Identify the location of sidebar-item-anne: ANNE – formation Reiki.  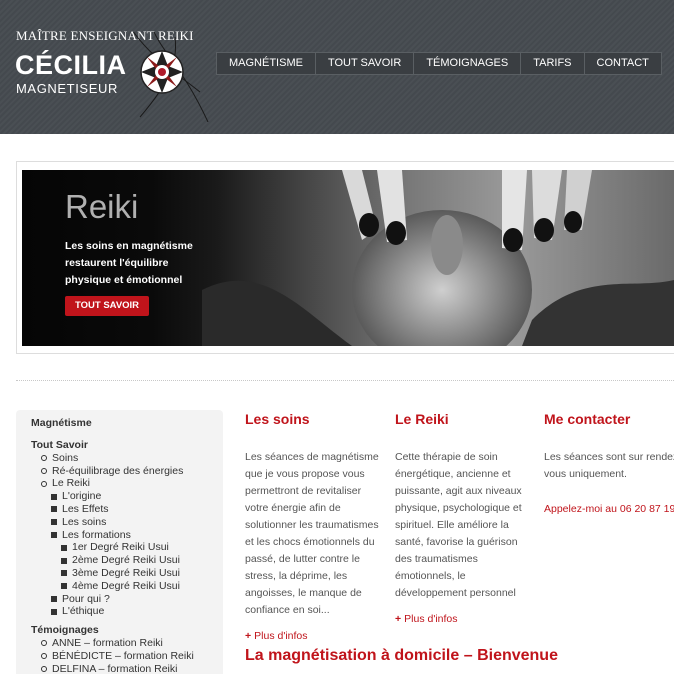
(127, 643).